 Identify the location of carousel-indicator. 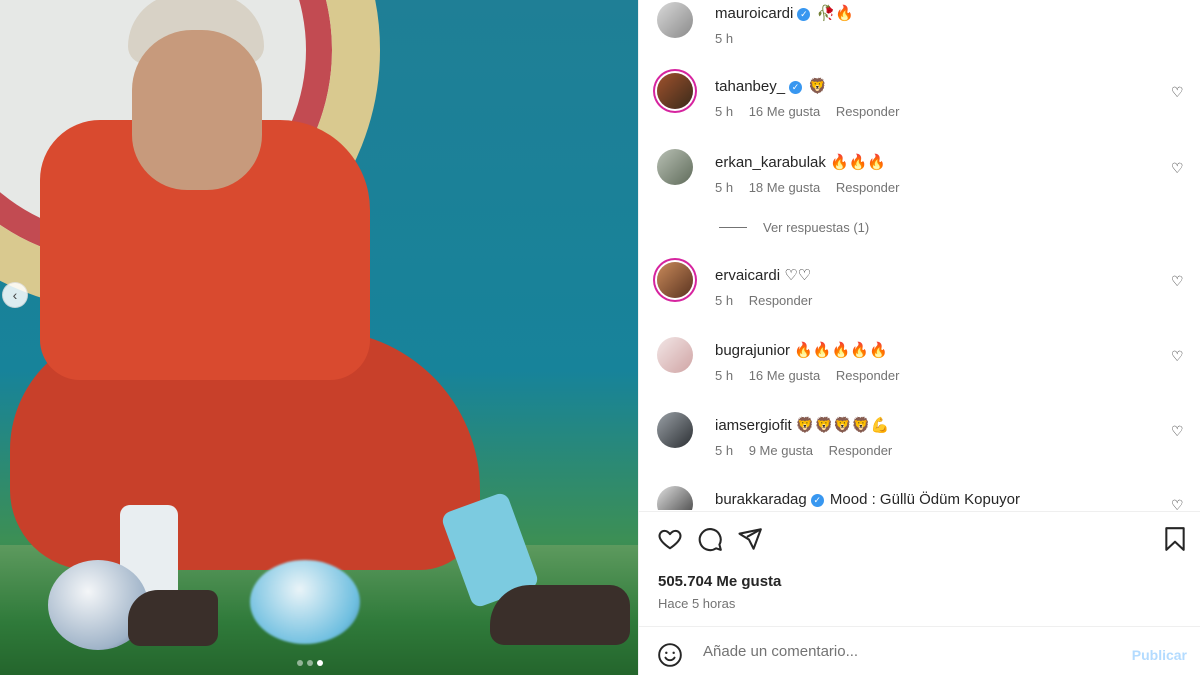
(310, 663).